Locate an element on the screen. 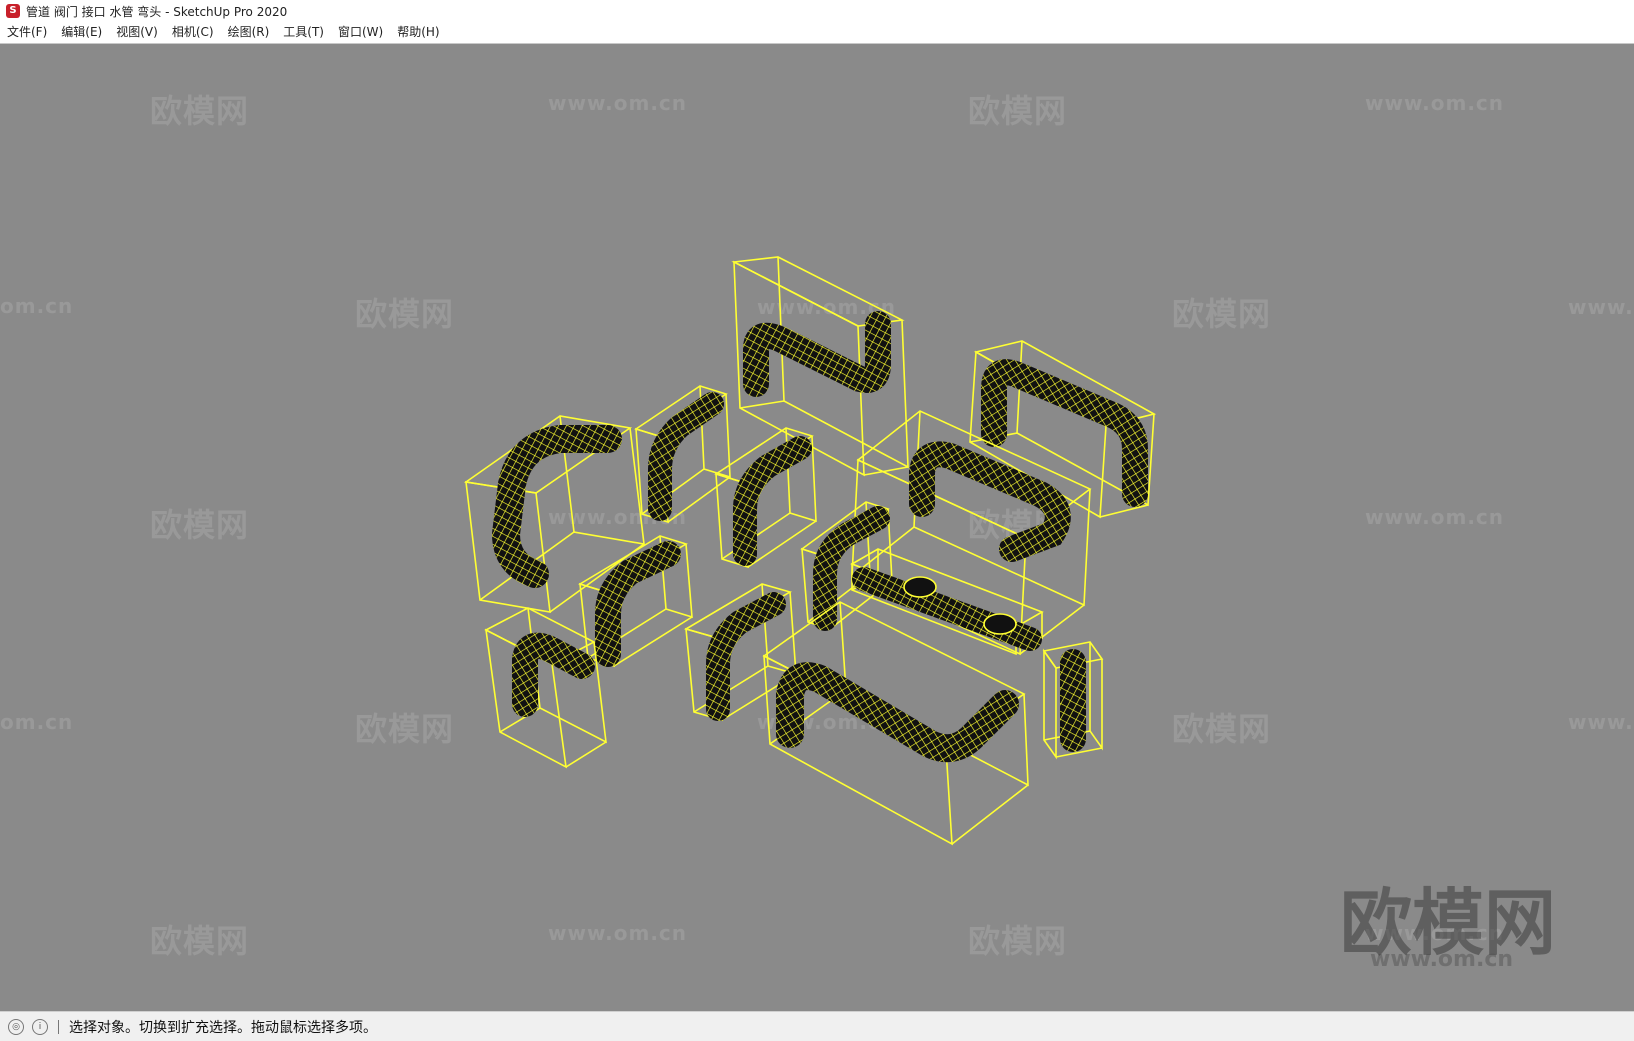 This screenshot has height=1041, width=1634. info-icon: i is located at coordinates (40, 1026).